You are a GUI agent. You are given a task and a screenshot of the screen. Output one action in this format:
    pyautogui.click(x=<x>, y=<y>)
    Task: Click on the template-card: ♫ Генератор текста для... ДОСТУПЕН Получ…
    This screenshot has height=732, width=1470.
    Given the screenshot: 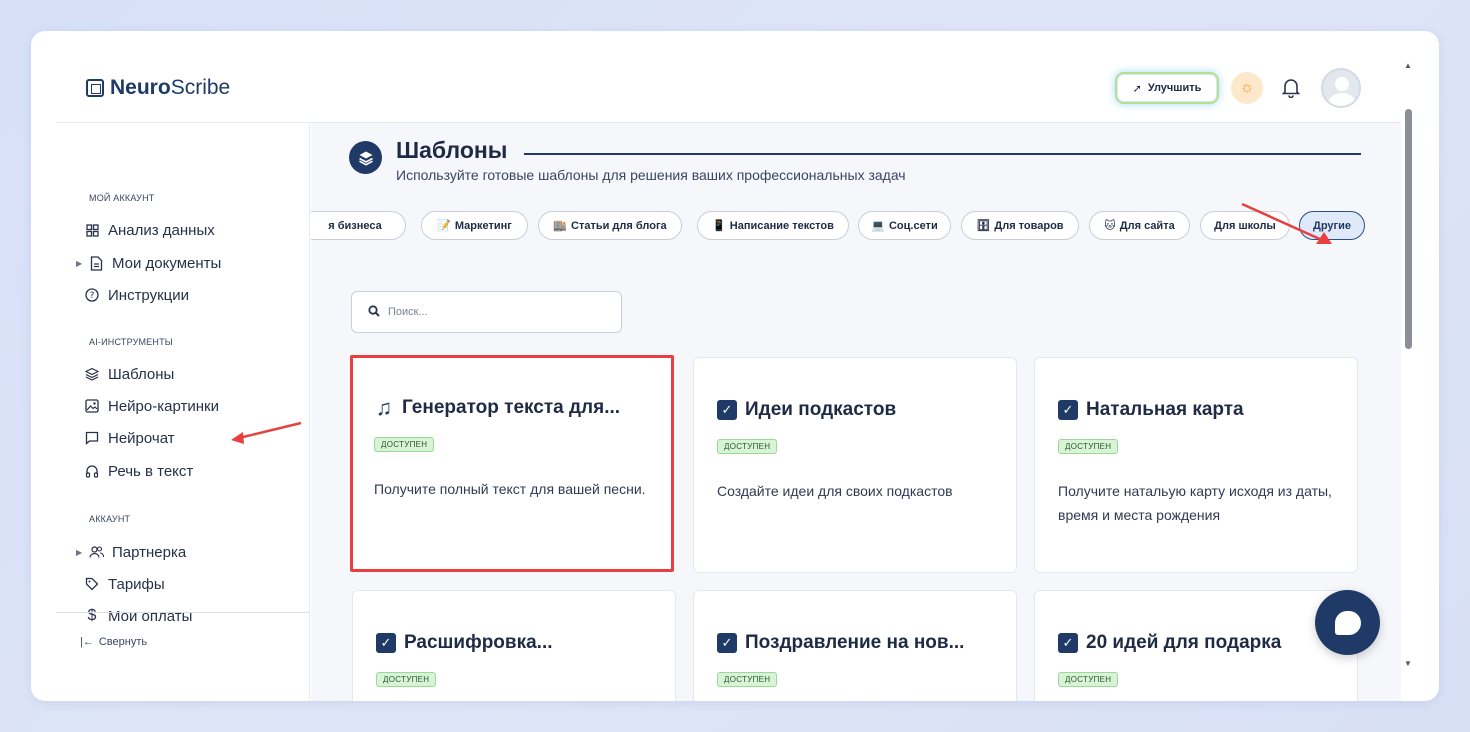 What is the action you would take?
    pyautogui.click(x=512, y=463)
    